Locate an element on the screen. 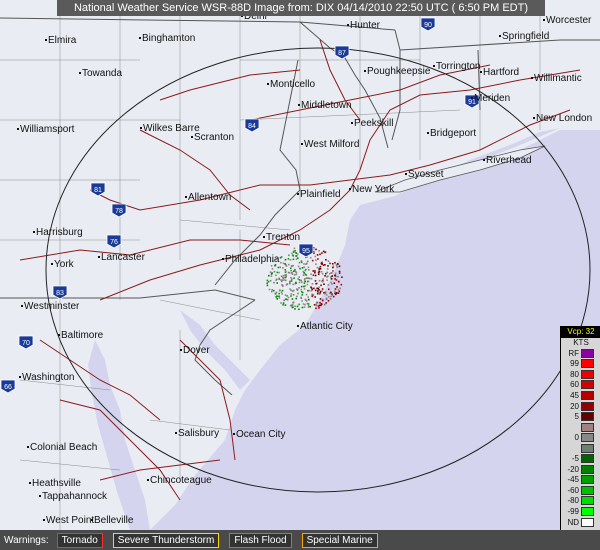 The image size is (600, 550). city-label: Torrington is located at coordinates (458, 66).